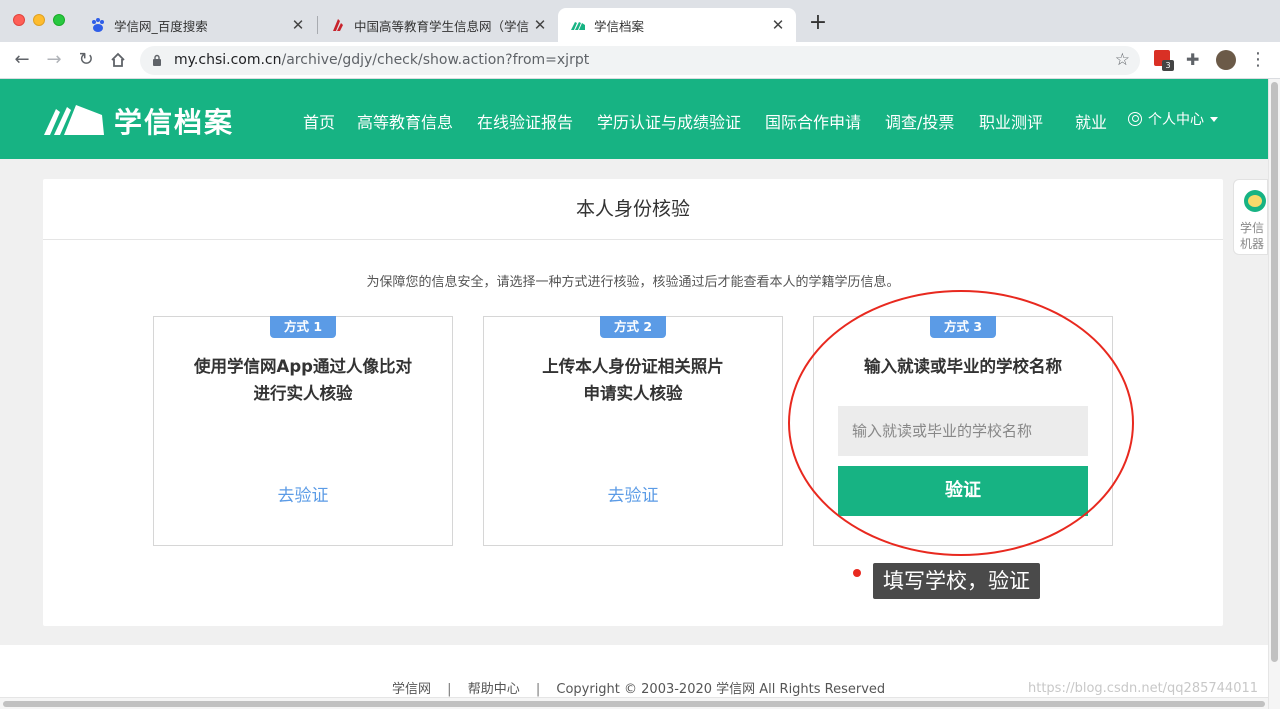  What do you see at coordinates (669, 121) in the screenshot?
I see `nav-degree-certification: 学历认证与成绩验证` at bounding box center [669, 121].